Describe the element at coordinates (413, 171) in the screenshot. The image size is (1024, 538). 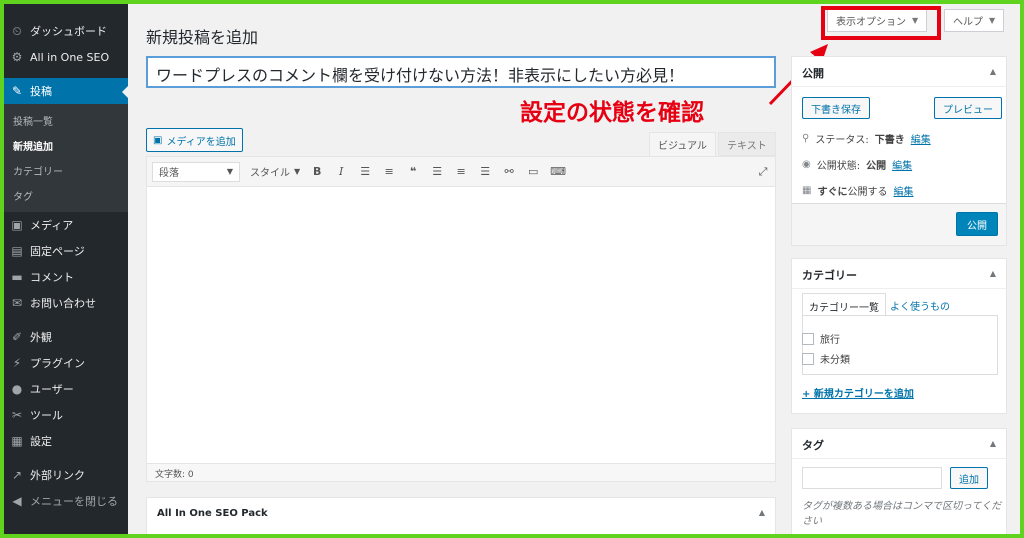
I see `quote-icon: ❝` at that location.